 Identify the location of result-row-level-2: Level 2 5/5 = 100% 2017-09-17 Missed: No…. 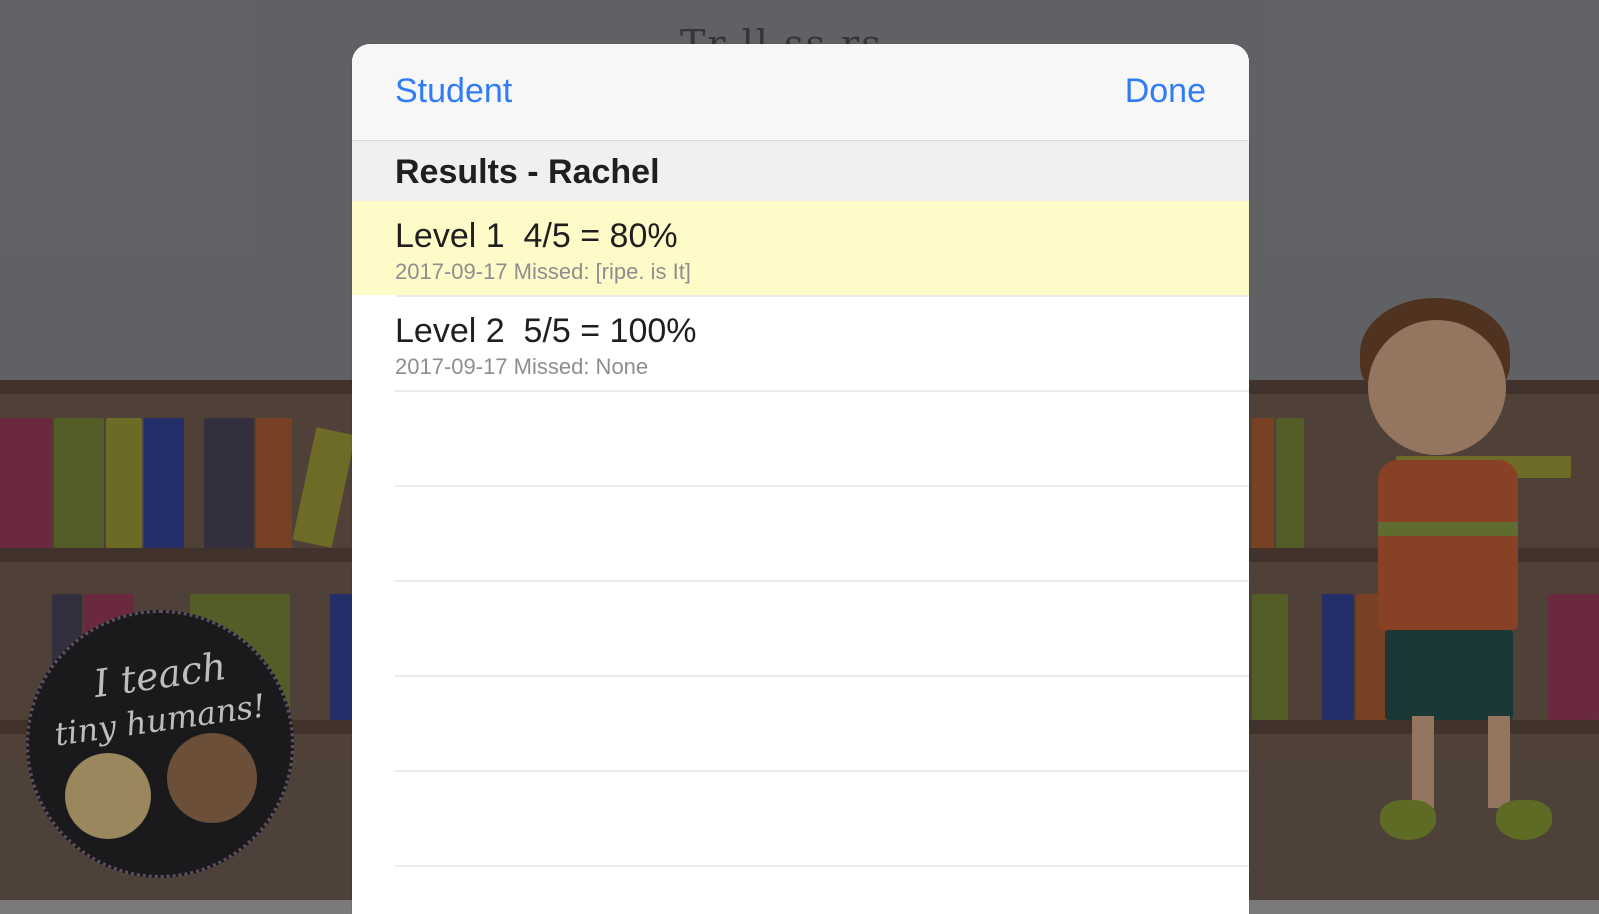
(800, 343).